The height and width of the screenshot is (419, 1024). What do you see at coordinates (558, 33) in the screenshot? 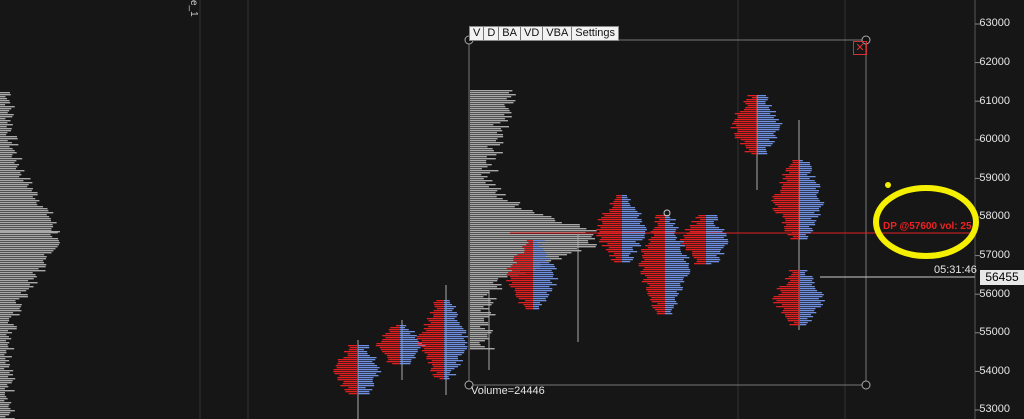
I see `toolbar-button-vba: VBA` at bounding box center [558, 33].